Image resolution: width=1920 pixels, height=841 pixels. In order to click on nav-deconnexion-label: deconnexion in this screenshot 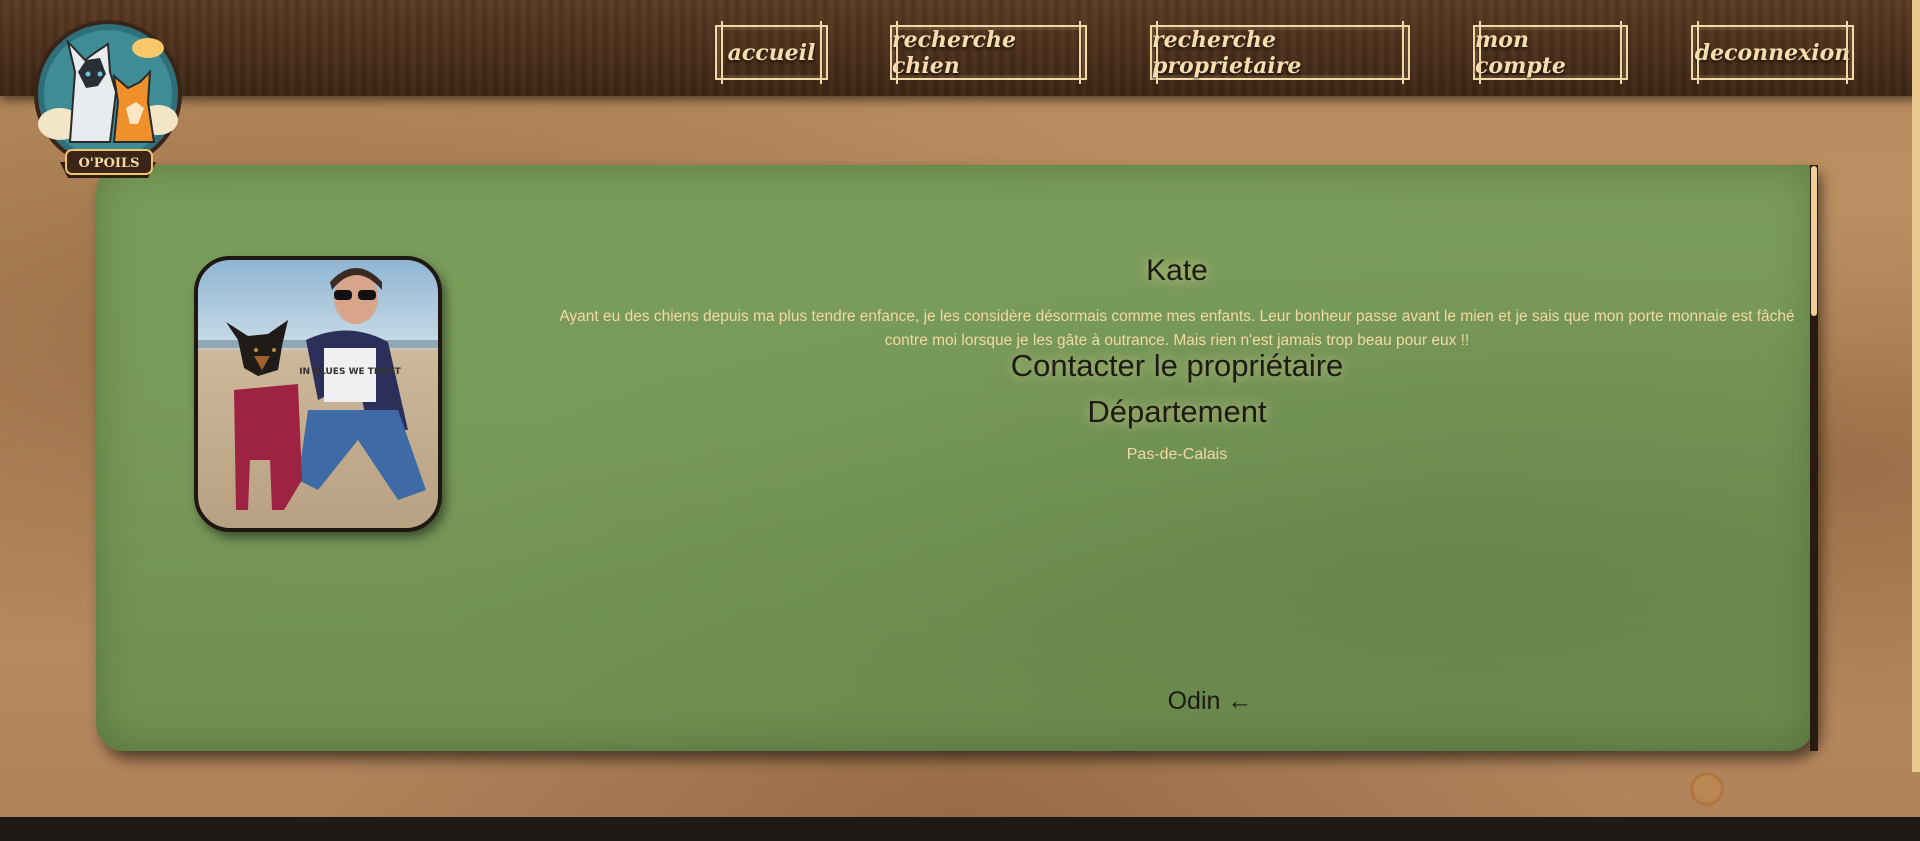, I will do `click(1772, 52)`.